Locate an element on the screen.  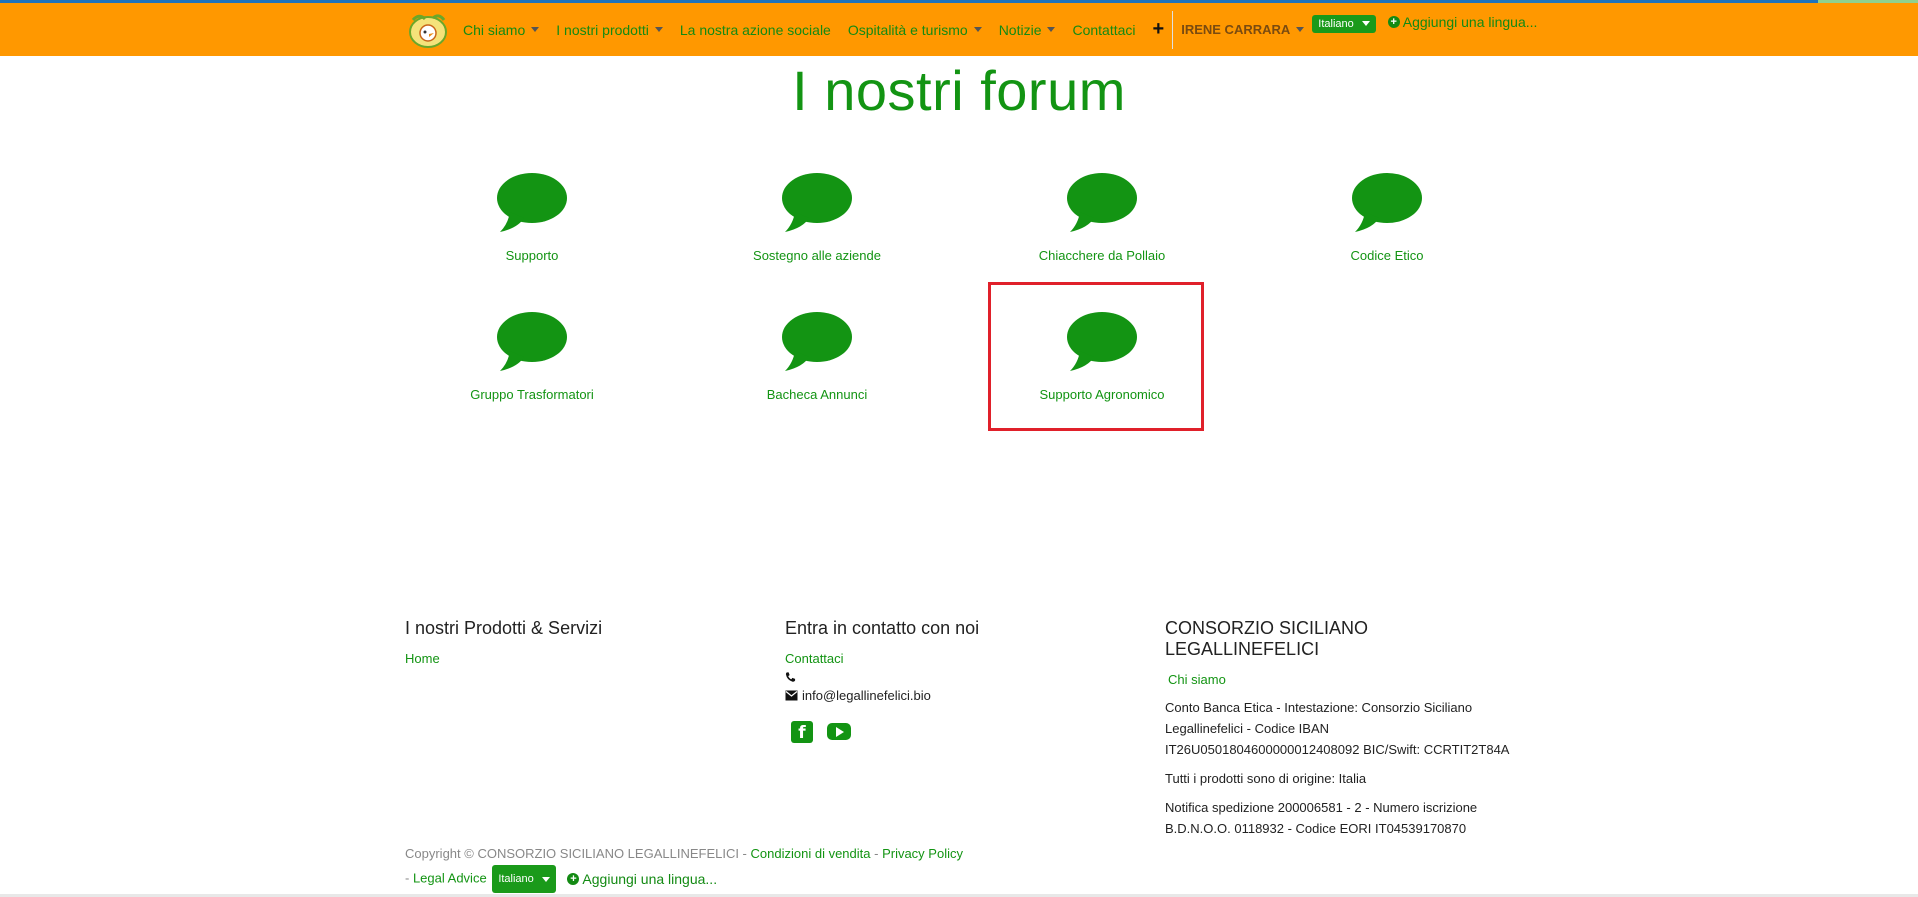
nav-prodotti: I nostri prodotti is located at coordinates (609, 30).